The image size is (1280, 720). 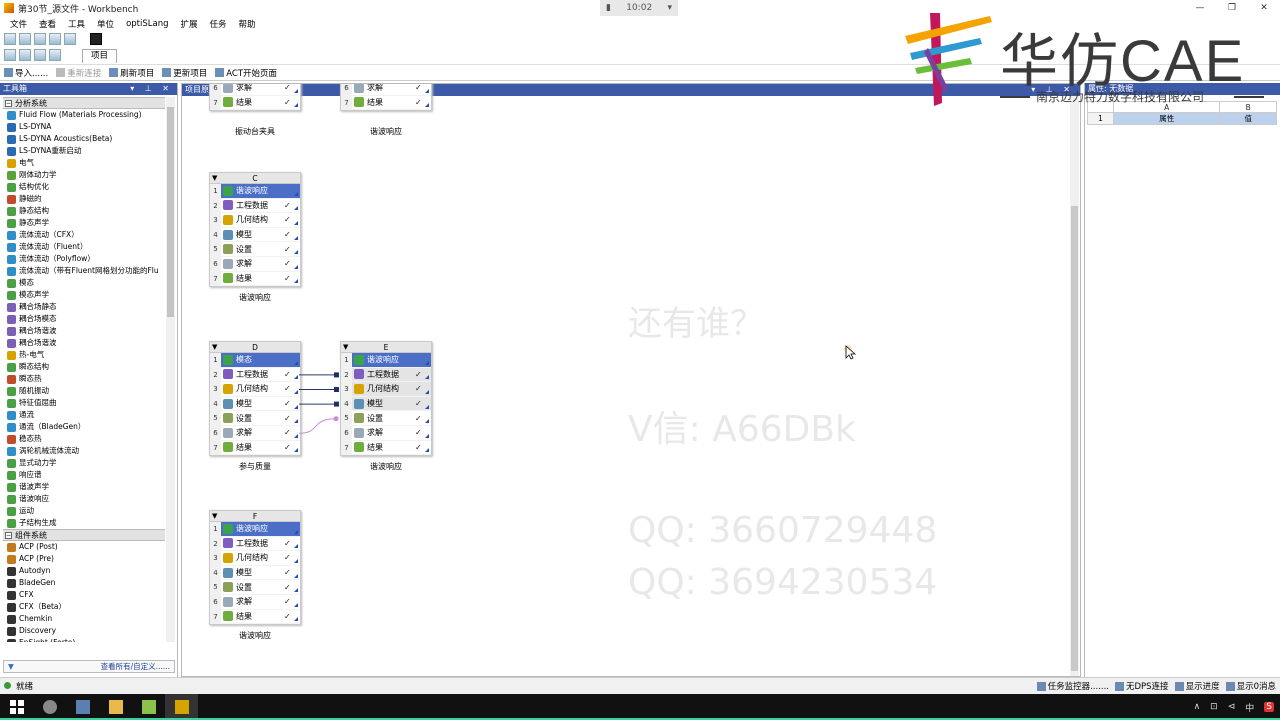 What do you see at coordinates (181, 707) in the screenshot?
I see `taskbar-app-workbench` at bounding box center [181, 707].